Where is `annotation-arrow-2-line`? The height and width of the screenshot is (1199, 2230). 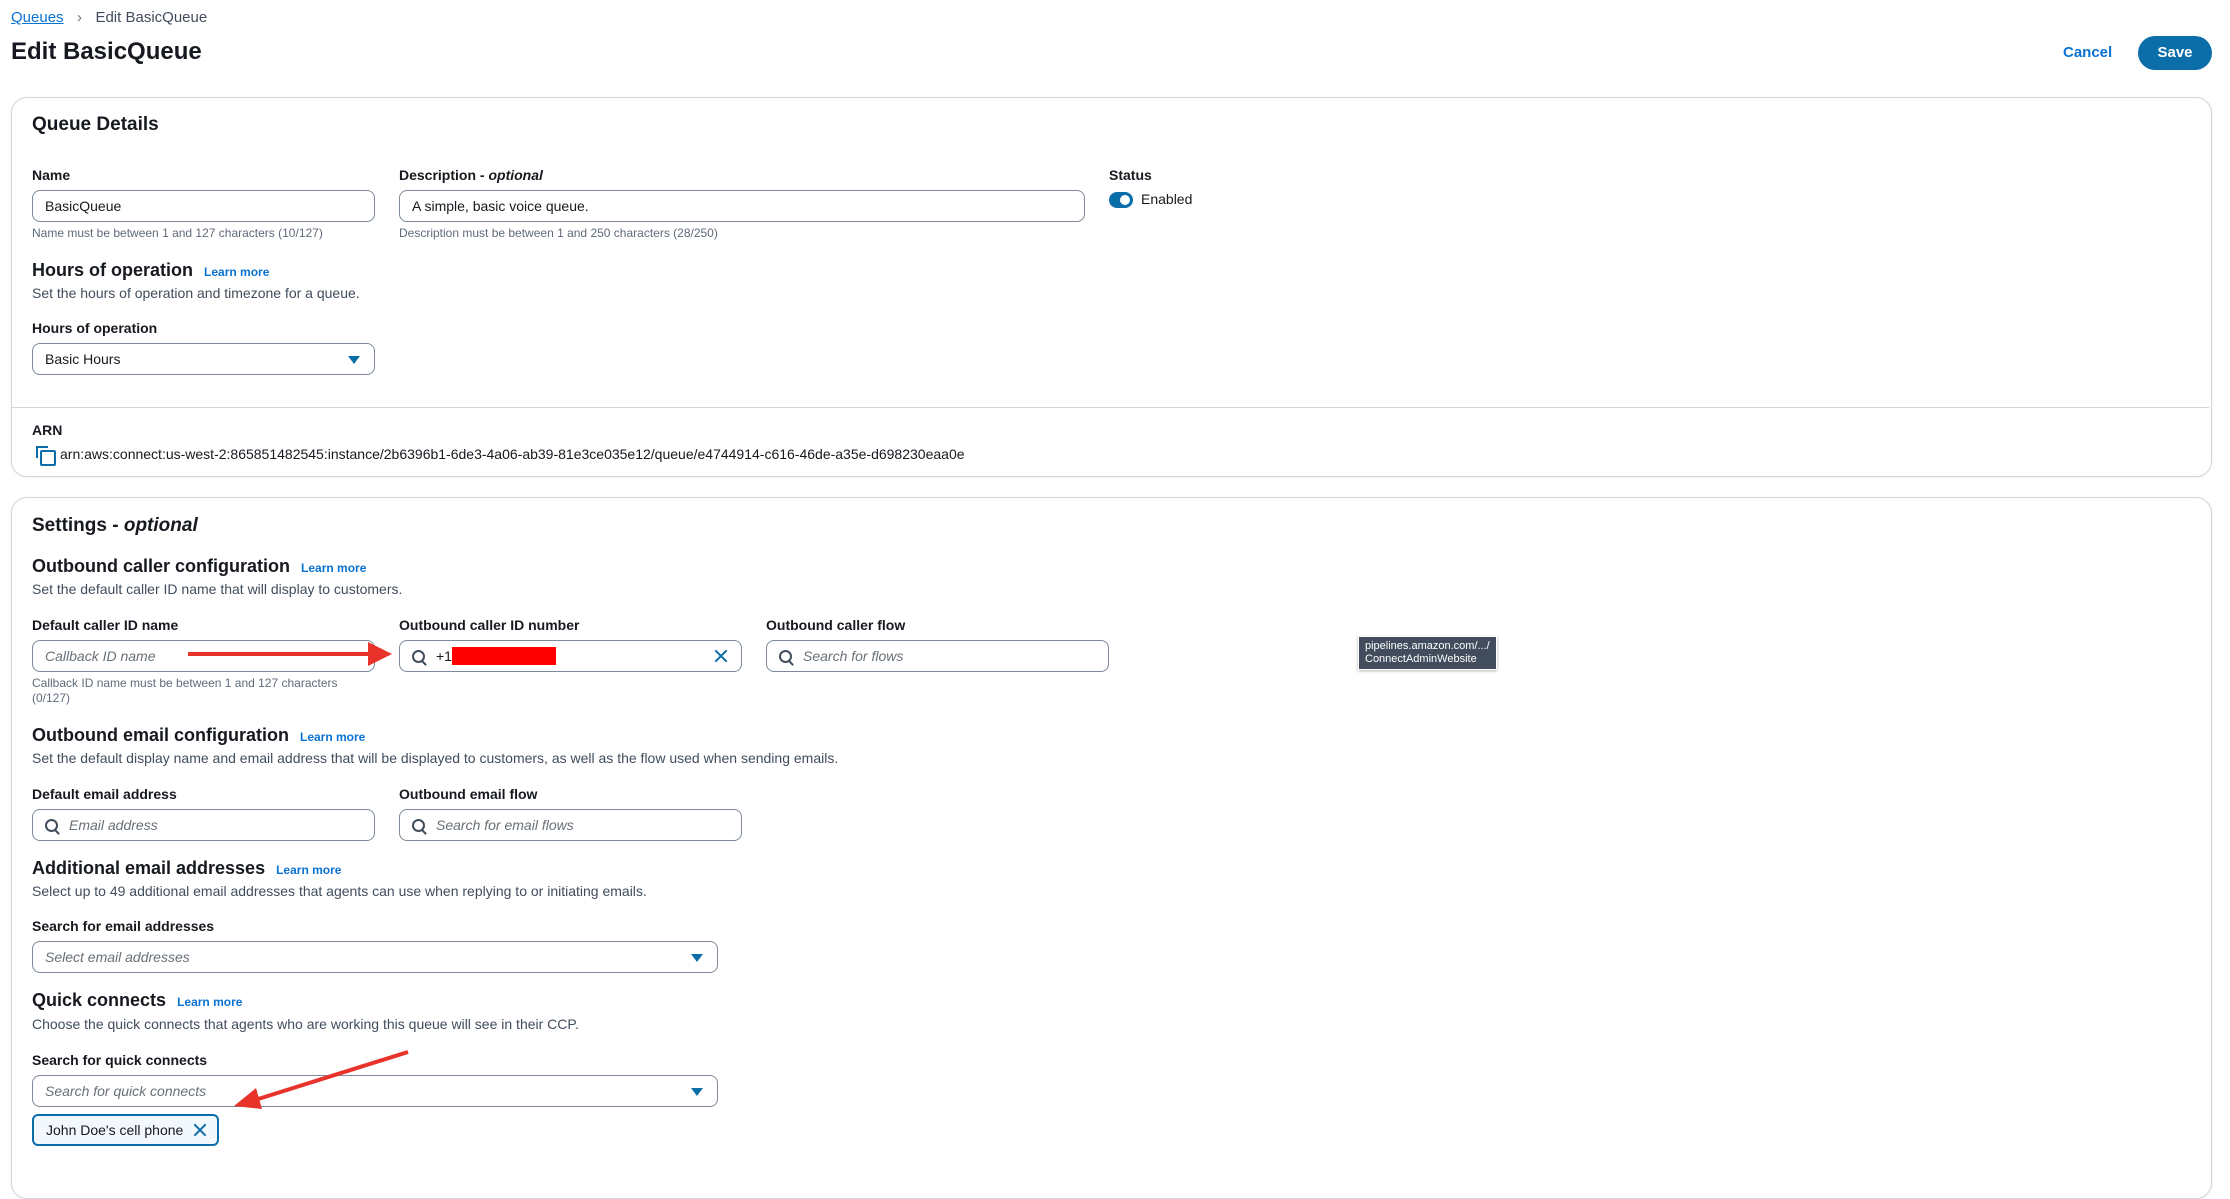 annotation-arrow-2-line is located at coordinates (331, 1076).